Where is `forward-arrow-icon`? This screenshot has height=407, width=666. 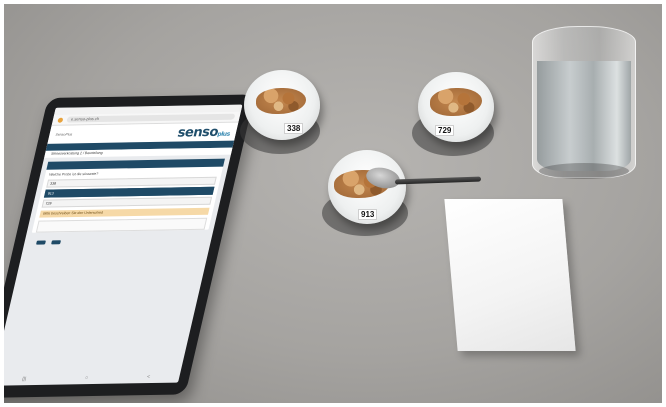 forward-arrow-icon is located at coordinates (56, 242).